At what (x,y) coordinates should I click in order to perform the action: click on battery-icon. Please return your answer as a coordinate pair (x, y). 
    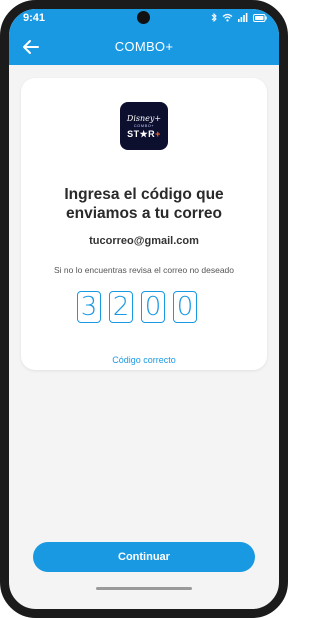
    Looking at the image, I should click on (260, 17).